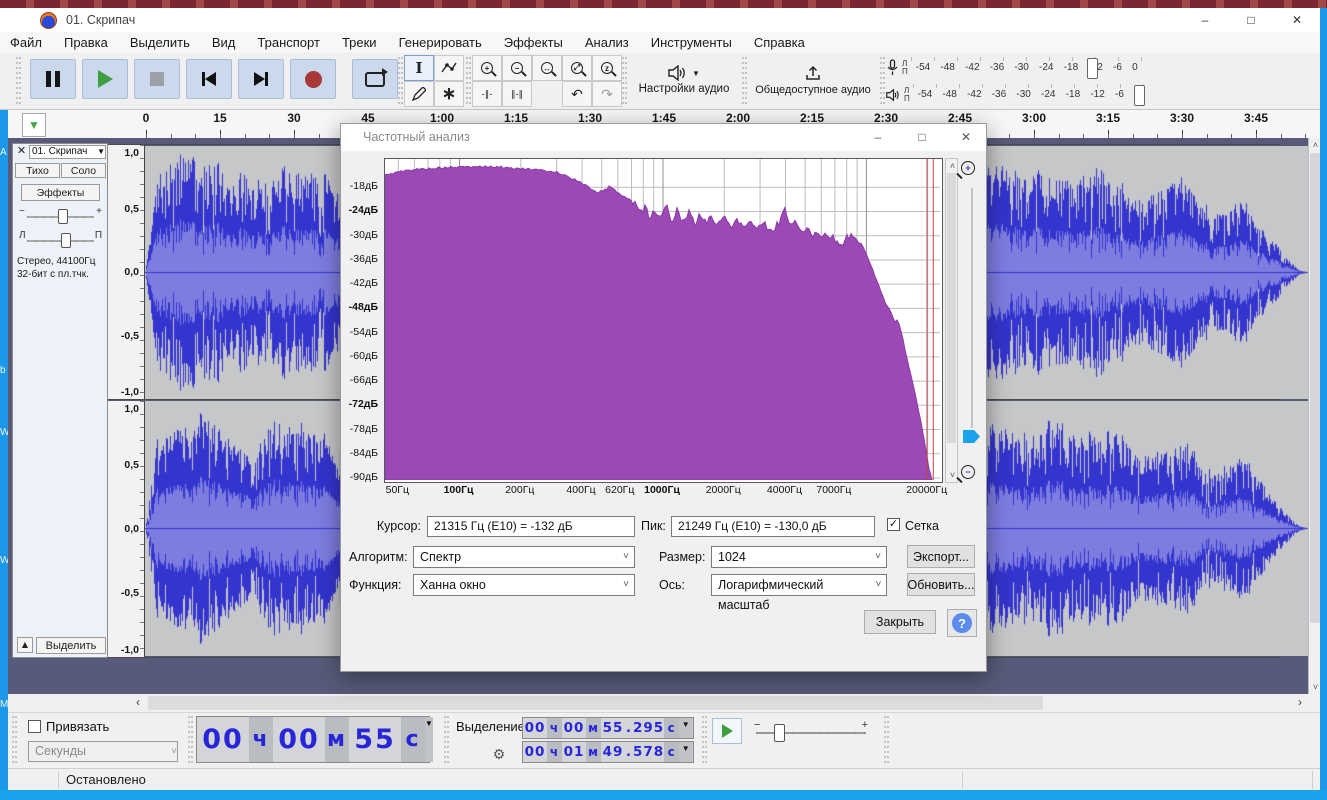 This screenshot has height=800, width=1327. I want to click on plot-scrollbar-thumb, so click(951, 308).